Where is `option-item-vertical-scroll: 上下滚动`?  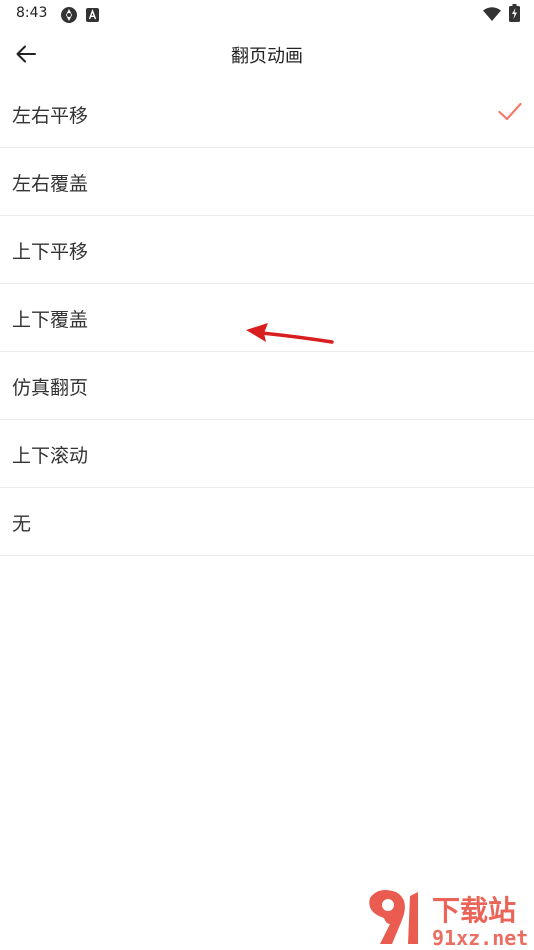 option-item-vertical-scroll: 上下滚动 is located at coordinates (267, 454).